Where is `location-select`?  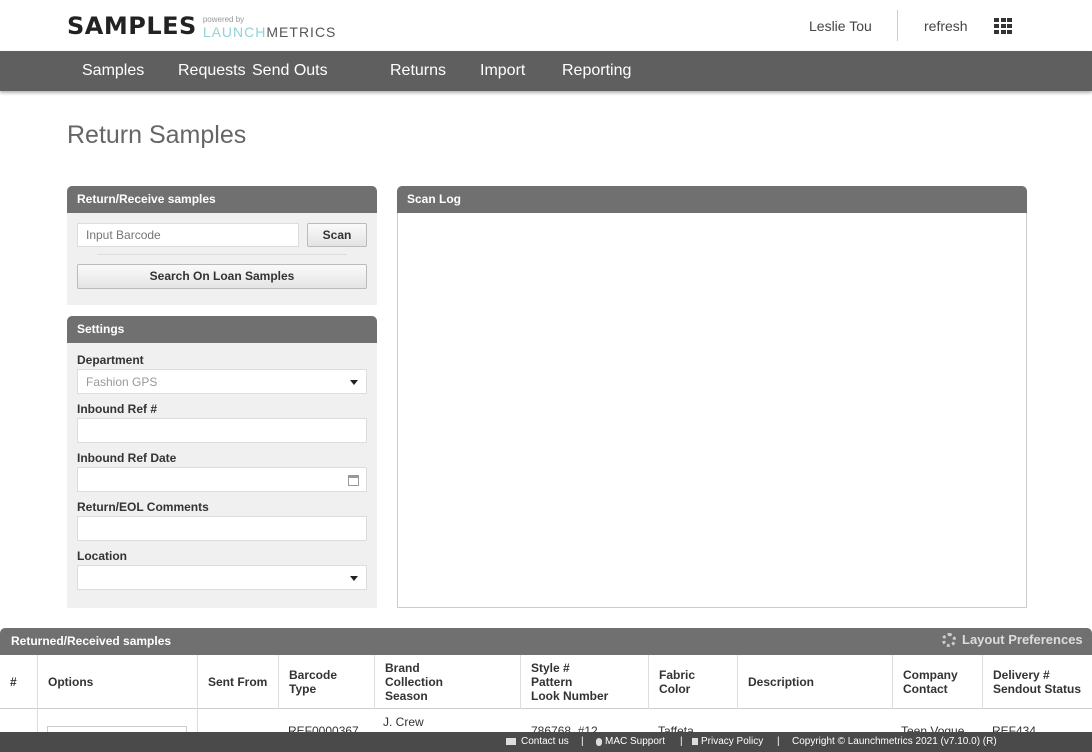
location-select is located at coordinates (222, 577).